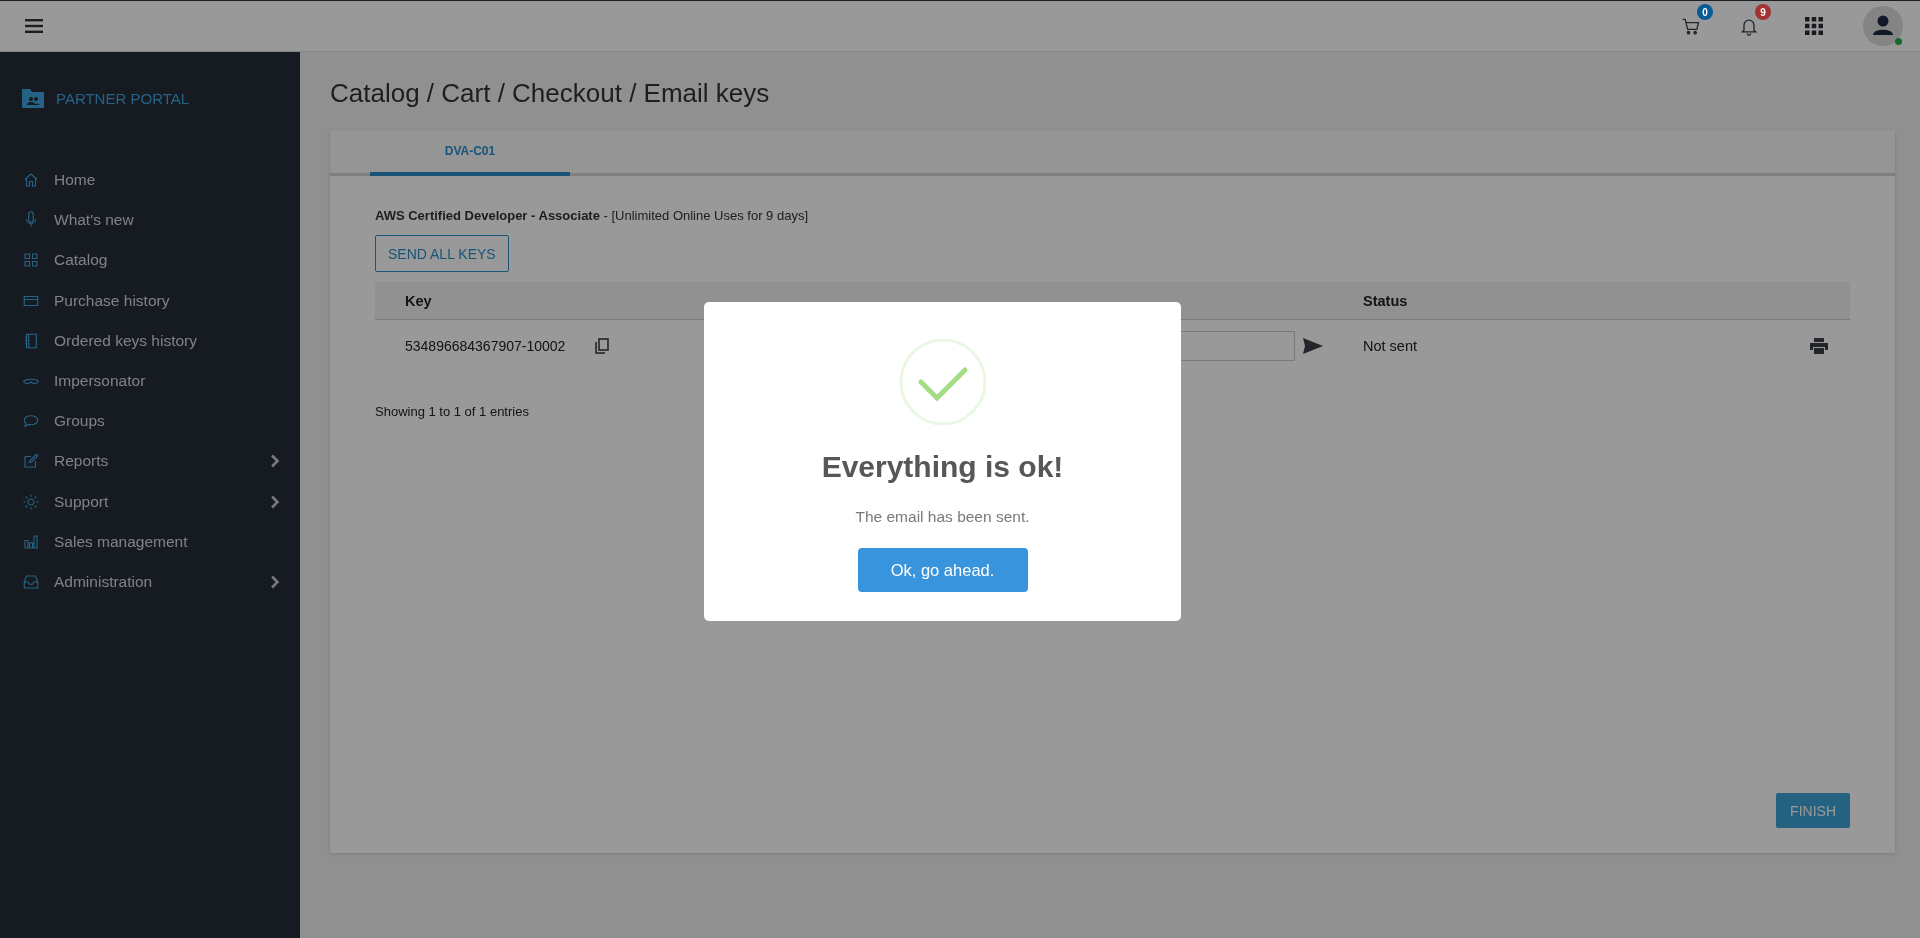 The height and width of the screenshot is (938, 1920). I want to click on sidebar-item: Support, so click(161, 501).